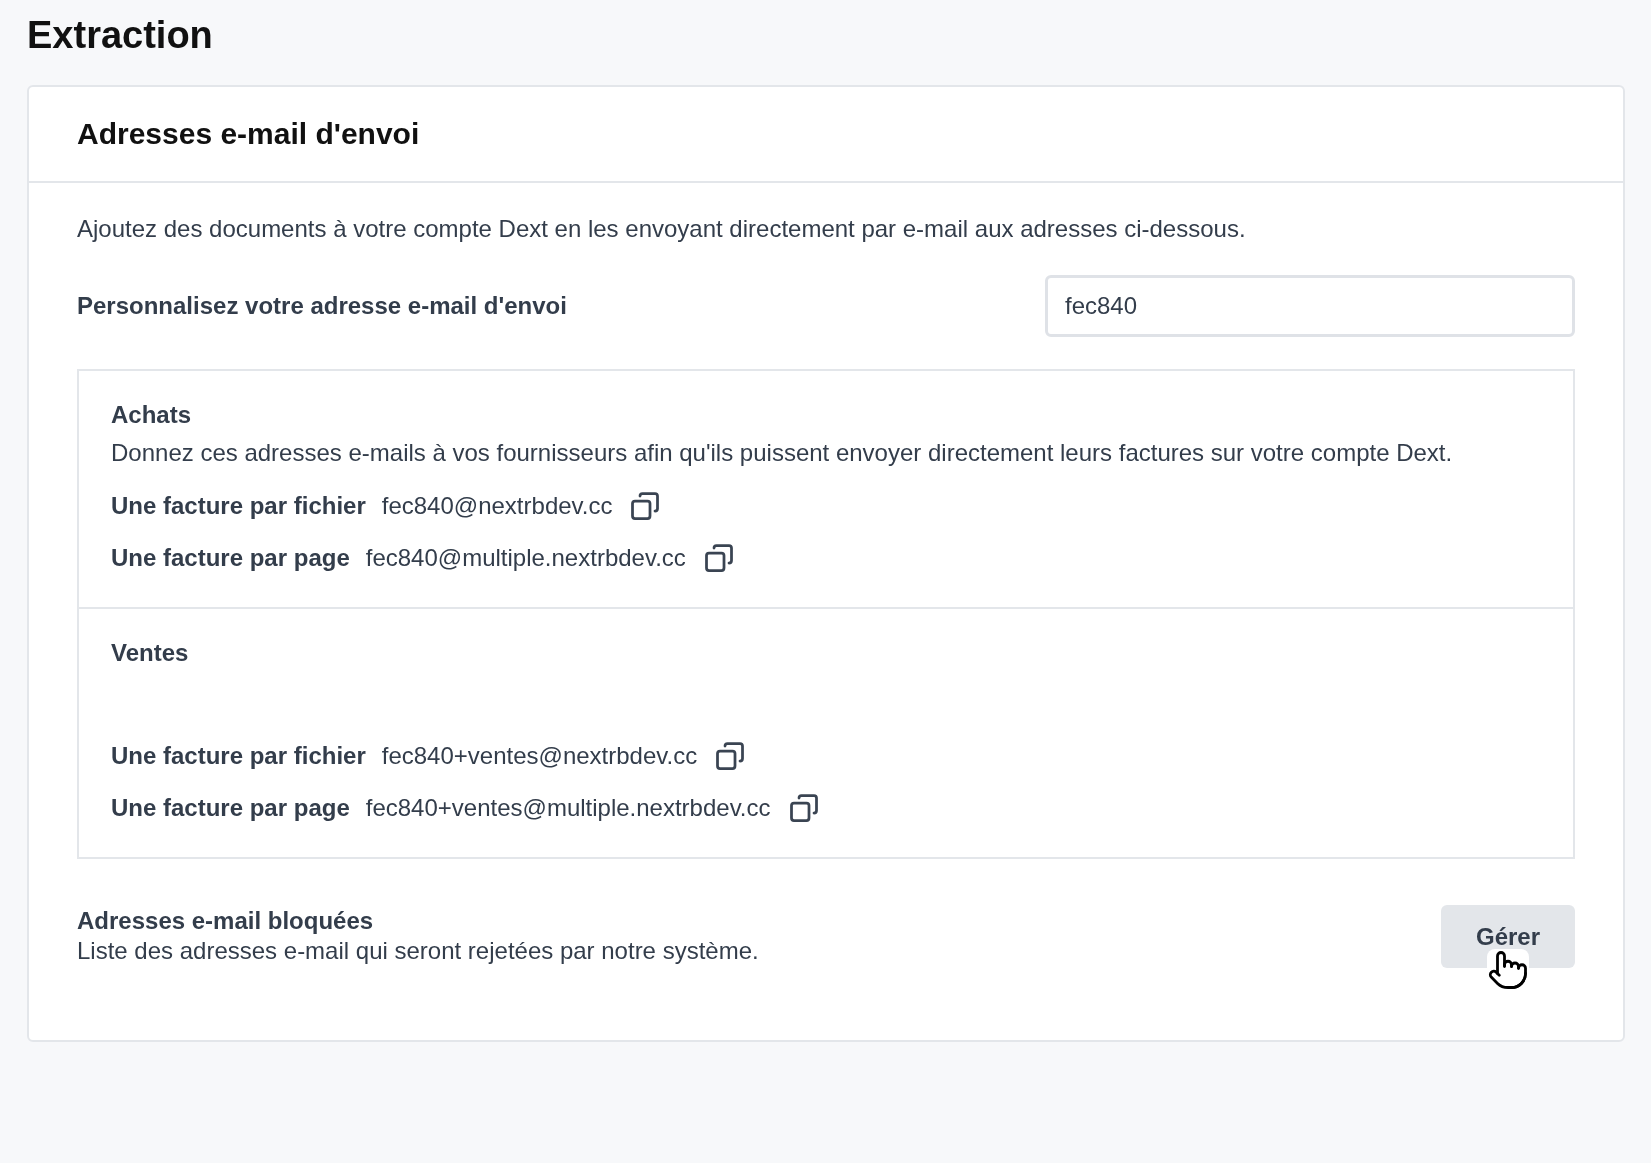 This screenshot has width=1651, height=1163. What do you see at coordinates (226, 920) in the screenshot?
I see `blocked-title: Adresses e-mail bloquées` at bounding box center [226, 920].